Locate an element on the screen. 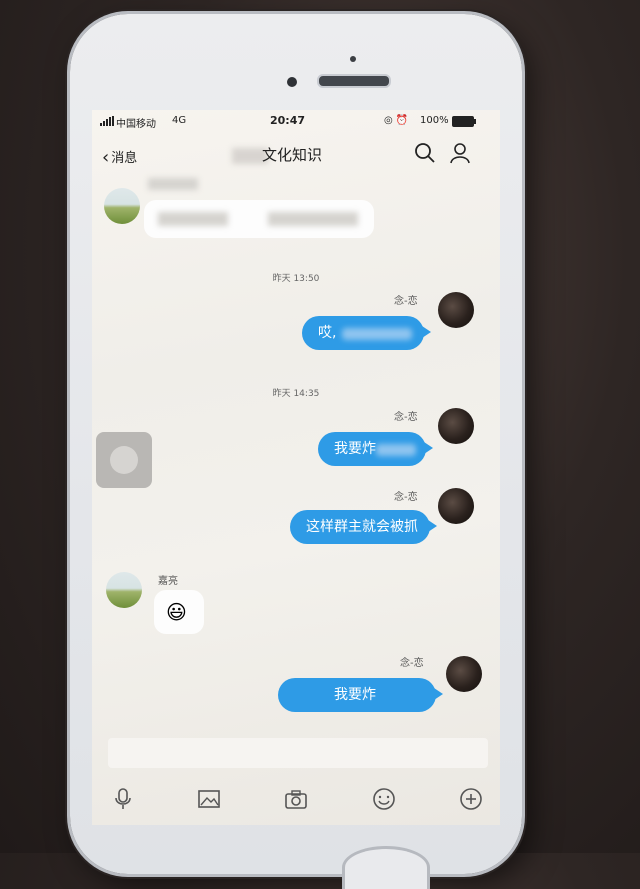 The width and height of the screenshot is (640, 889). image-icon is located at coordinates (209, 799).